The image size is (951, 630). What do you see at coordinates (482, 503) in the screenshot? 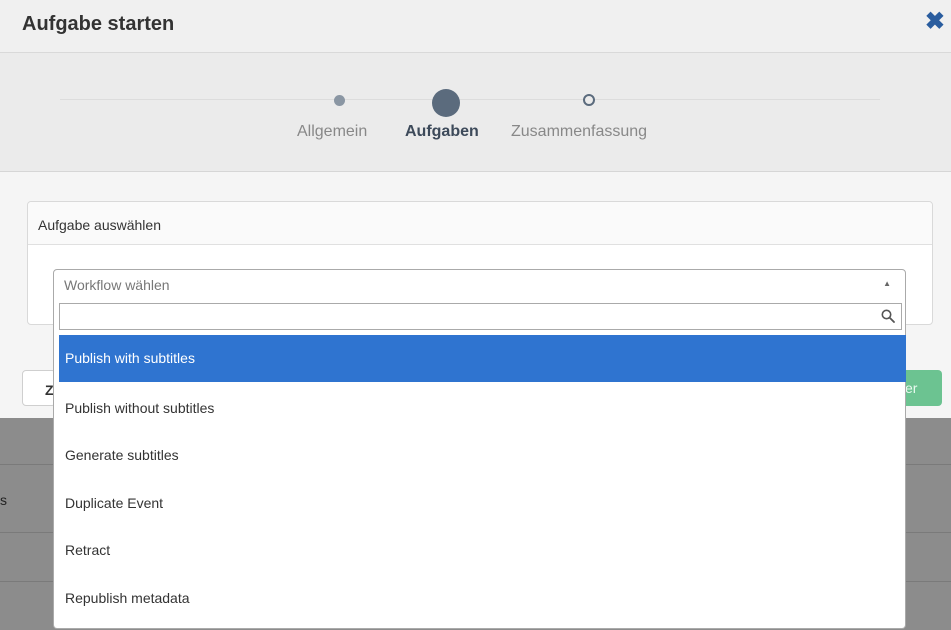
I see `dropdown-option-duplicate-event: Duplicate Event` at bounding box center [482, 503].